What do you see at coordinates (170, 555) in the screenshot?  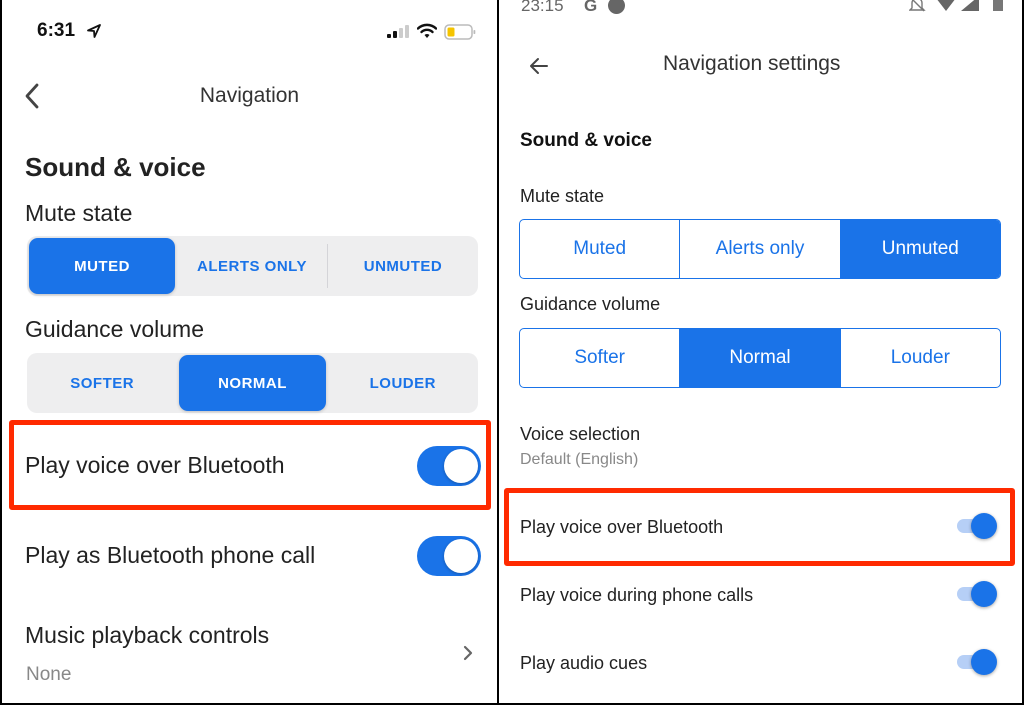 I see `play-bluetooth-phone-call-label: Play as Bluetooth phone call` at bounding box center [170, 555].